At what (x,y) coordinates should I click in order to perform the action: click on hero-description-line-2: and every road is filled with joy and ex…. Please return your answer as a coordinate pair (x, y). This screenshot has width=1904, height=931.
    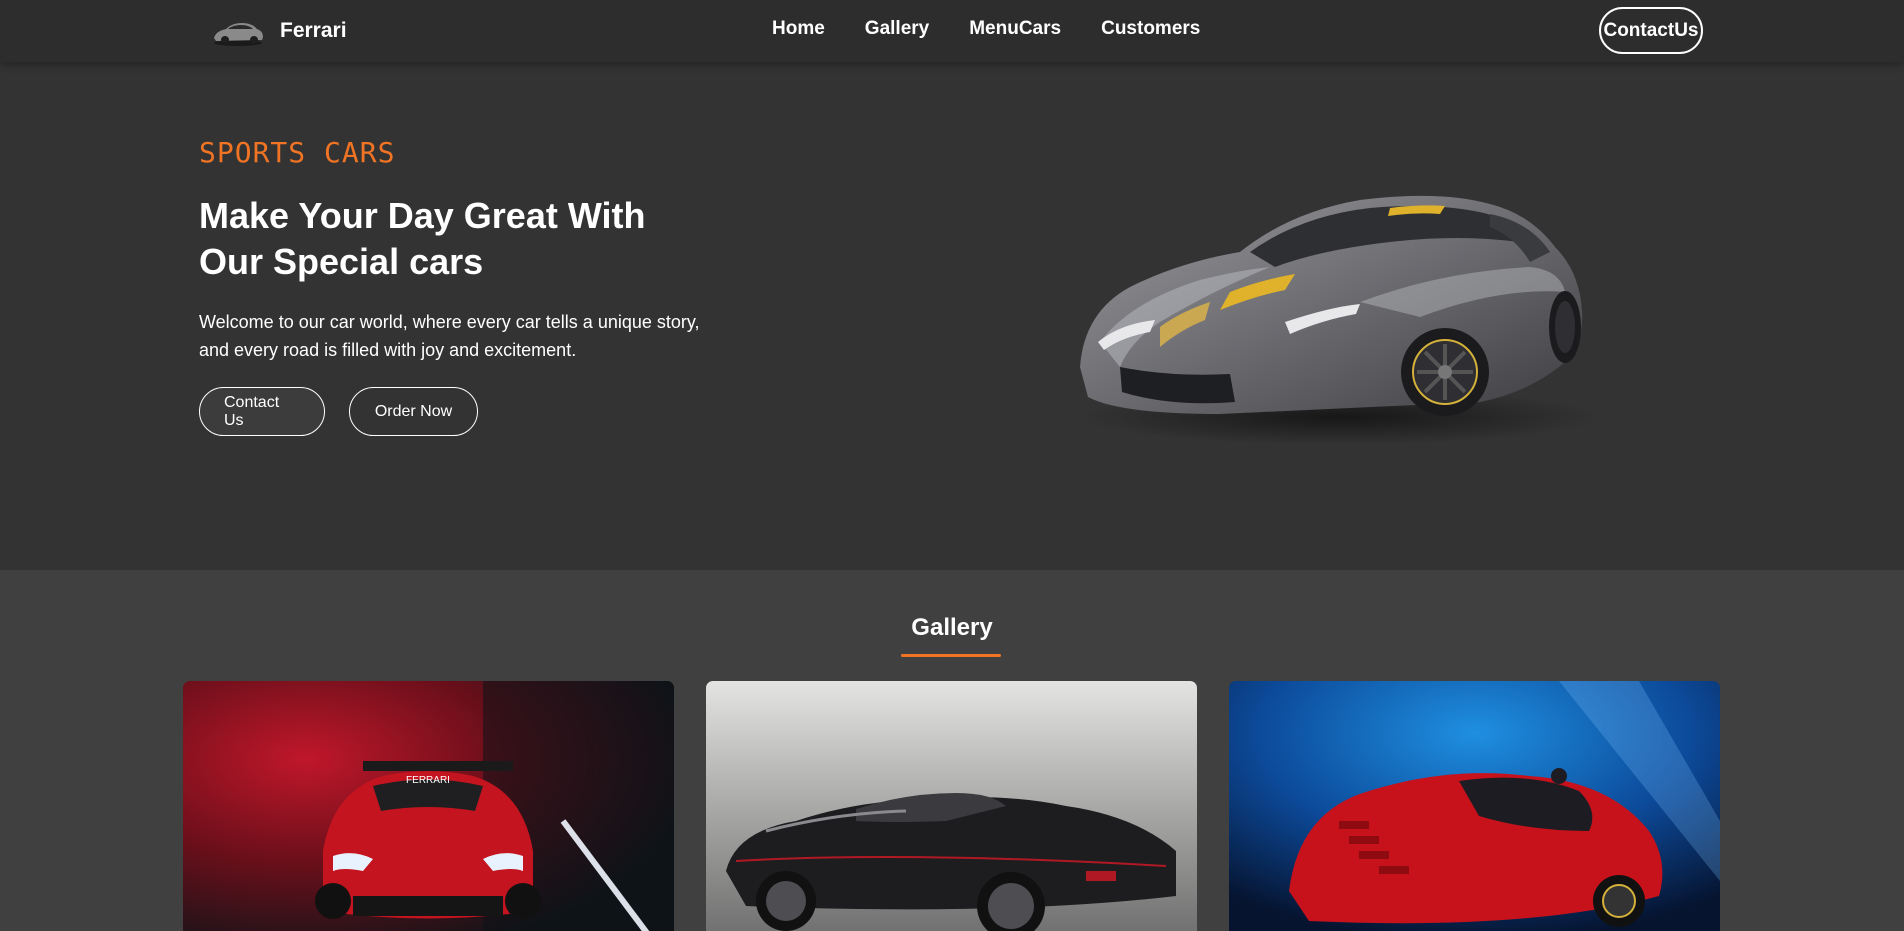
    Looking at the image, I should click on (388, 350).